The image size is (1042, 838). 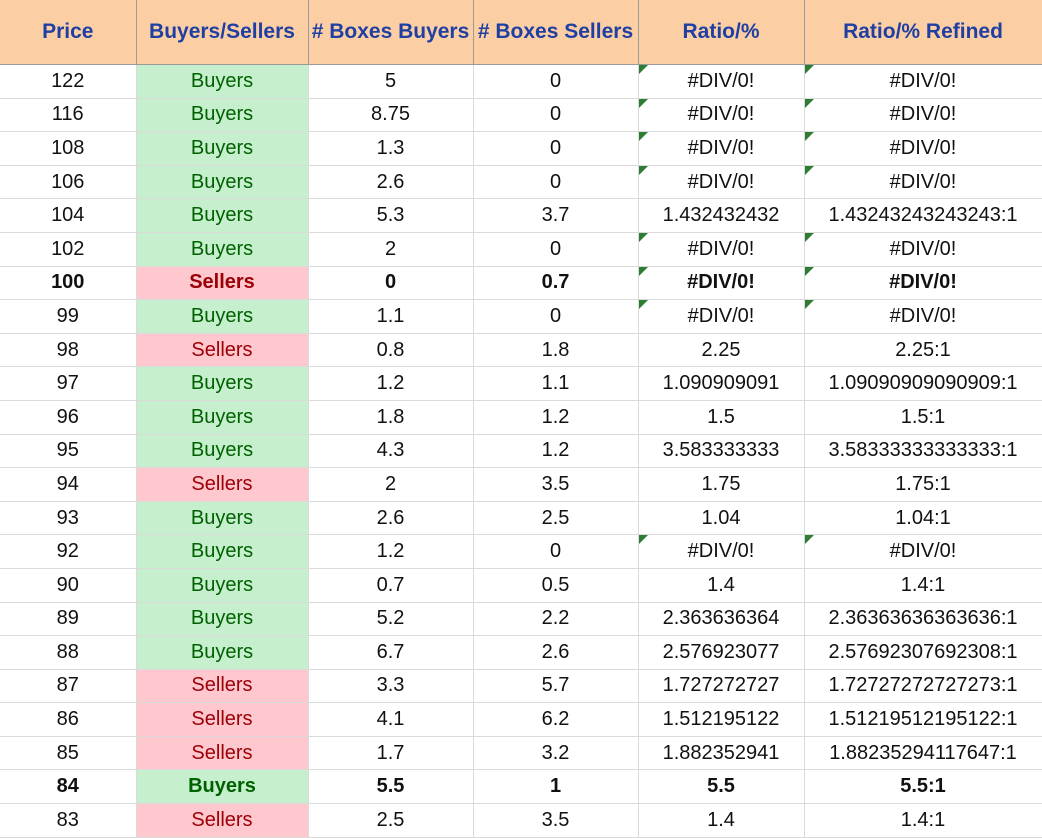 I want to click on boxes-buyers-cell: 8.75, so click(x=391, y=115).